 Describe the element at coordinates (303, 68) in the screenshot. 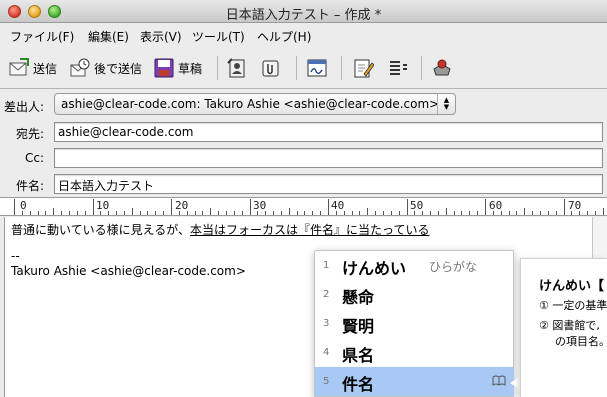

I see `toolbar: 送信 後で送信 草稿` at that location.